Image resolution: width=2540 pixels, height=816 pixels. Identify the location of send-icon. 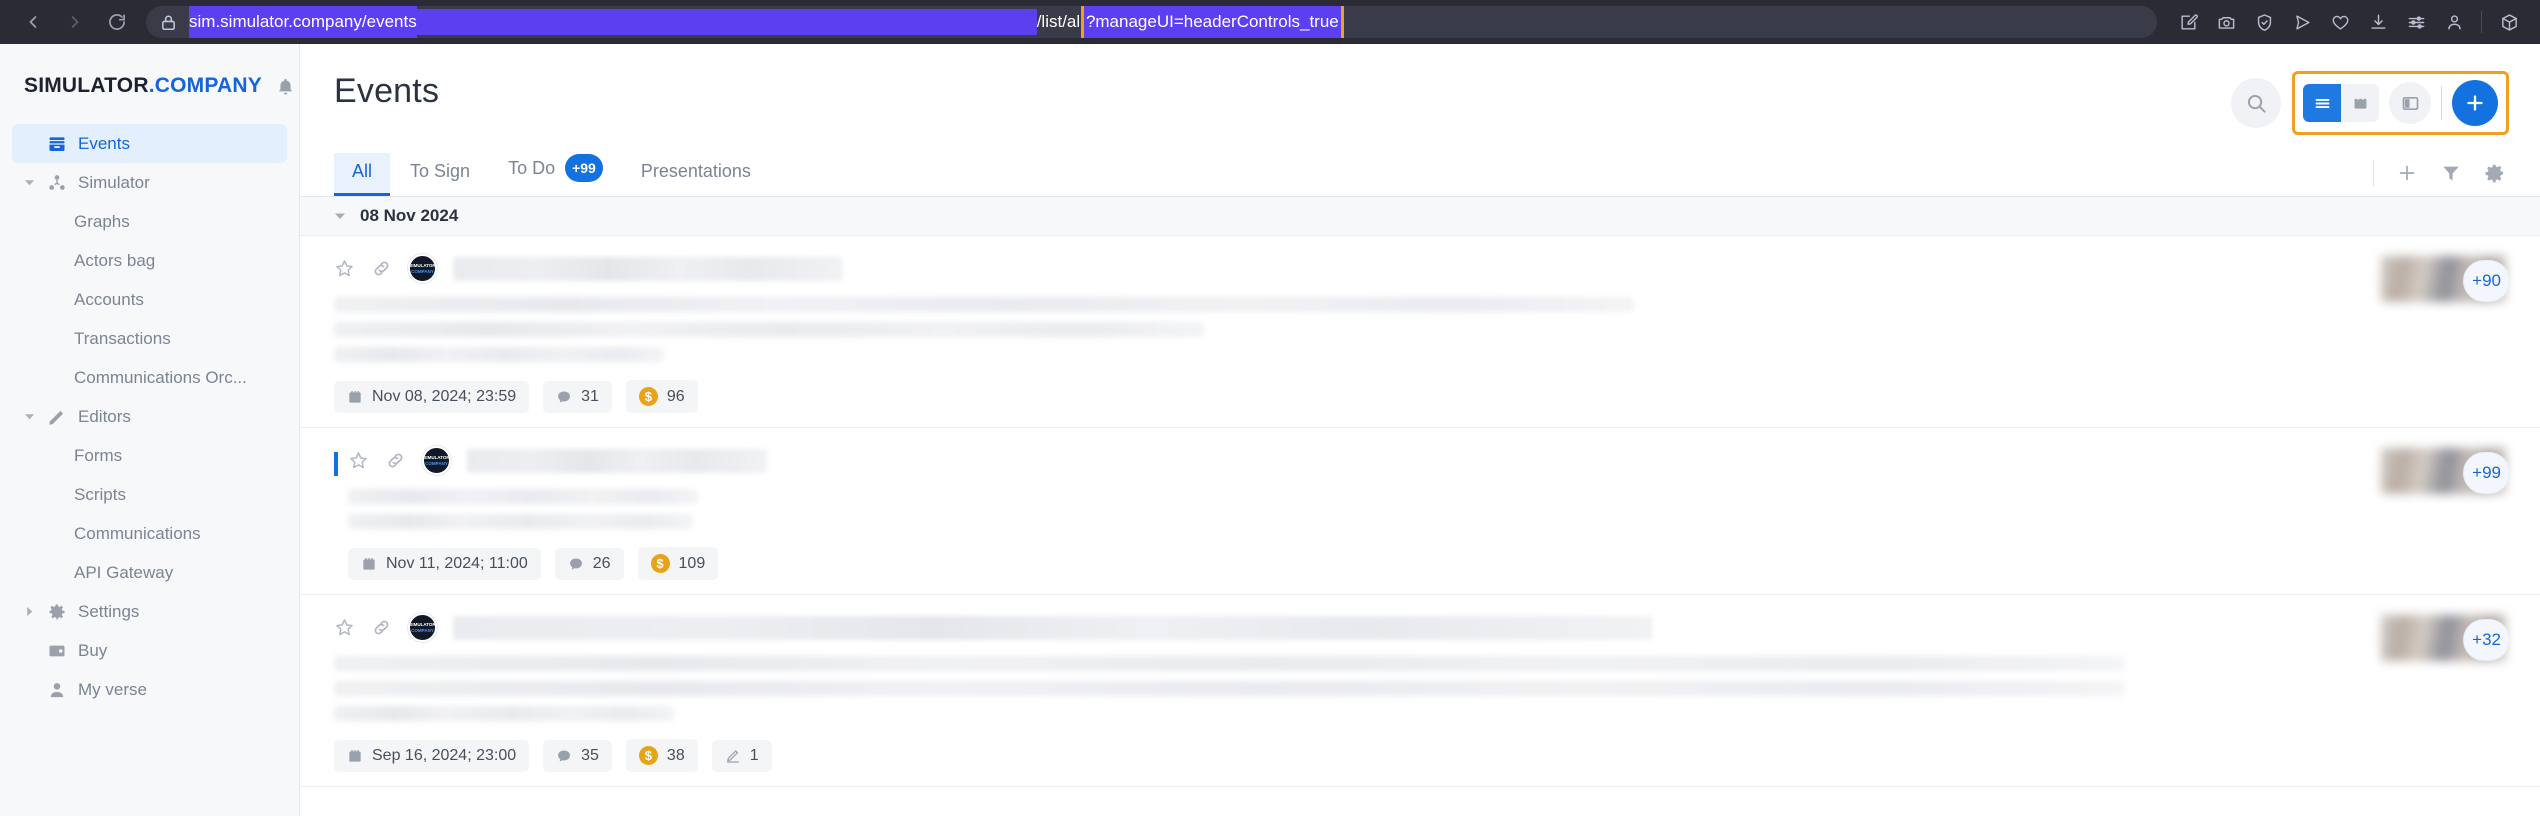
(2302, 22).